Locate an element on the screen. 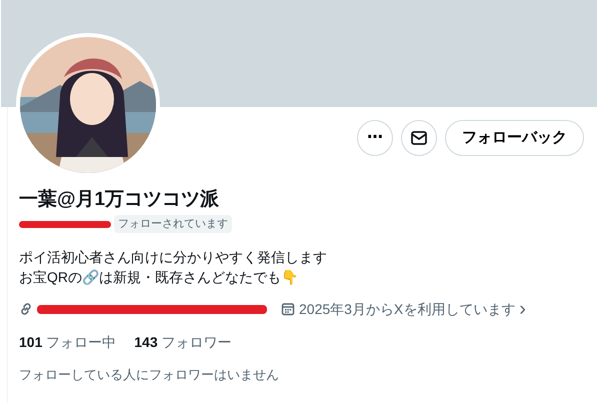  stat-link: 143 フォロワー is located at coordinates (183, 342).